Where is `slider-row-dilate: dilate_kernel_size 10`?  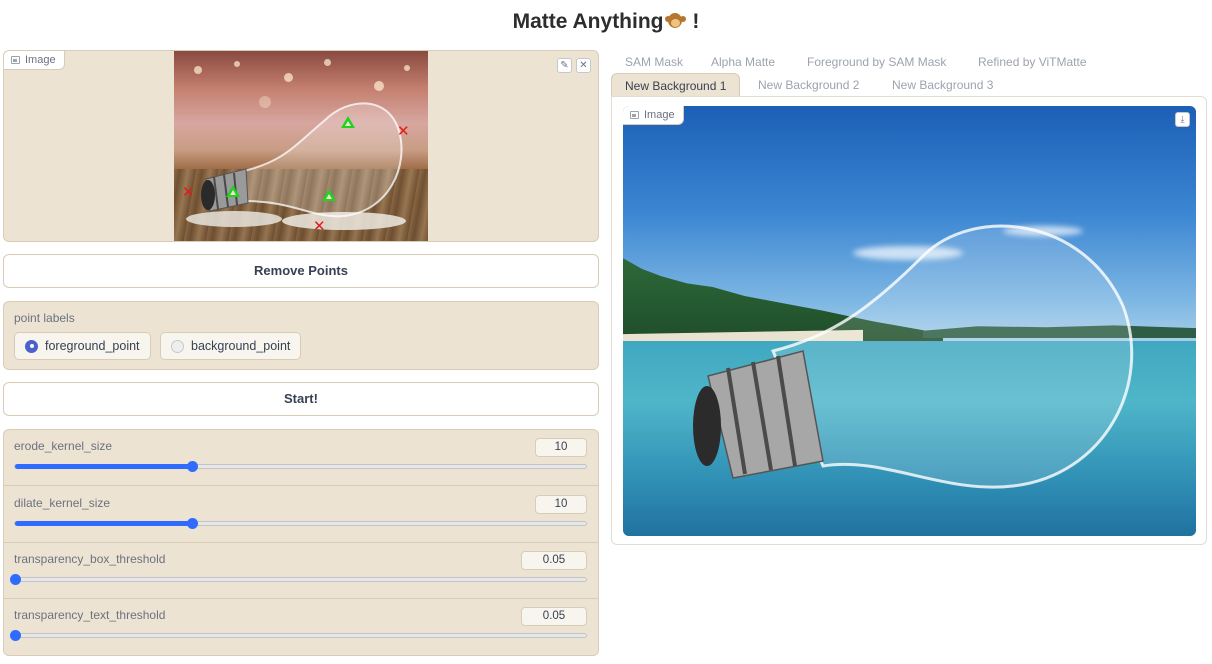
slider-row-dilate: dilate_kernel_size 10 is located at coordinates (301, 515).